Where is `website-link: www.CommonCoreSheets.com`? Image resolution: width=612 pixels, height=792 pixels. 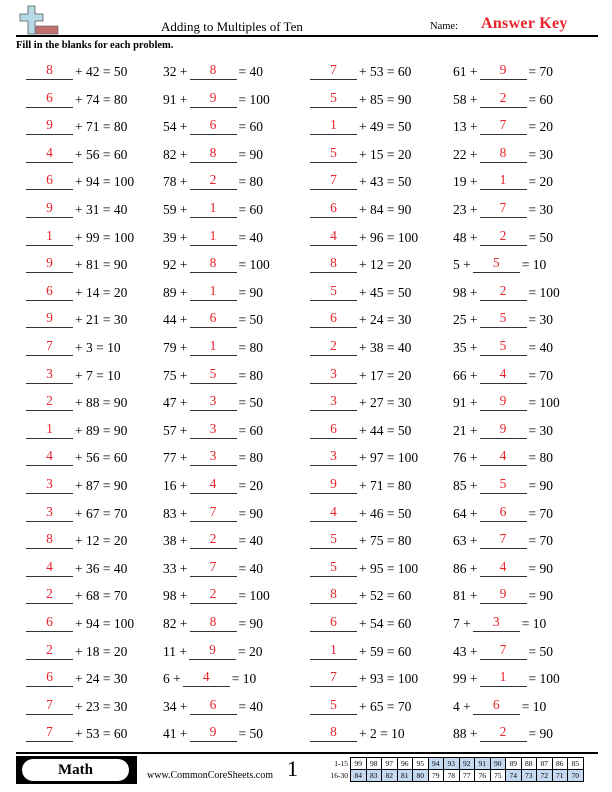
website-link: www.CommonCoreSheets.com is located at coordinates (210, 775).